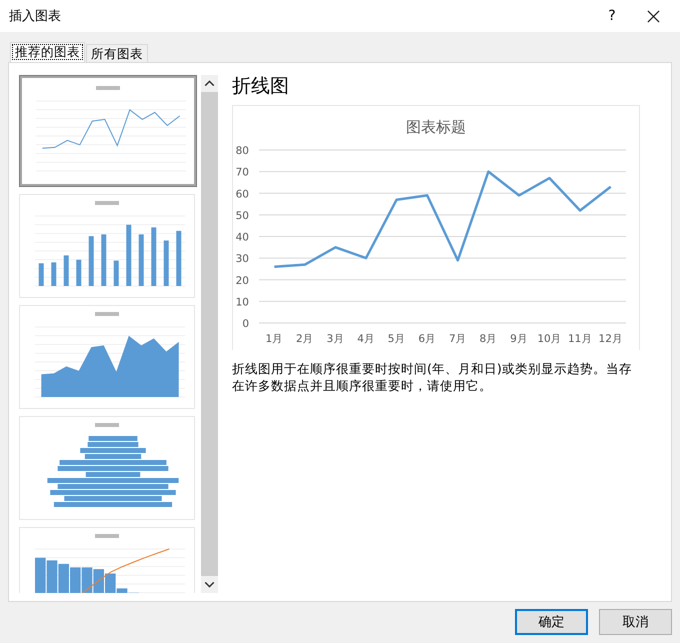  What do you see at coordinates (519, 339) in the screenshot?
I see `axis-tick-label: 9月` at bounding box center [519, 339].